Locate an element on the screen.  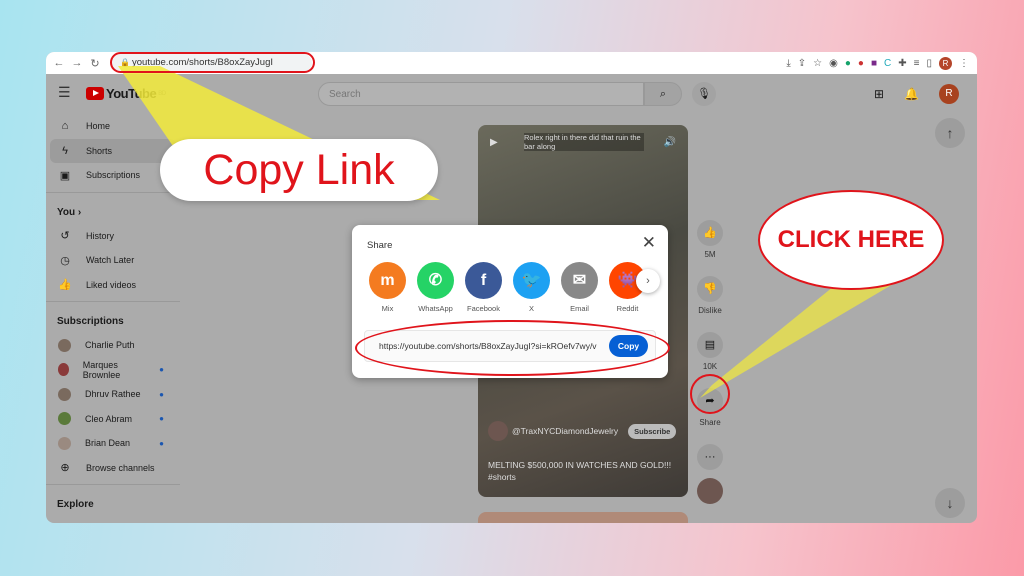
share-x: 🐦 X is located at coordinates (531, 287).